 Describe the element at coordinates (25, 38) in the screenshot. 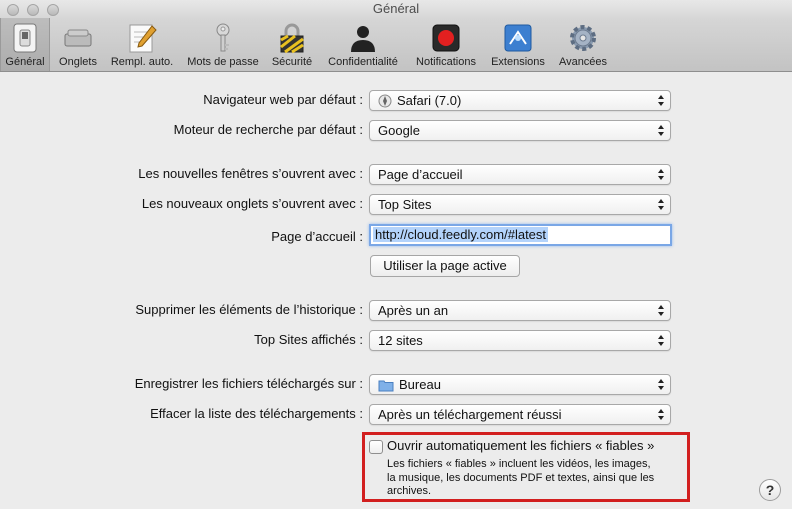

I see `switch-icon` at that location.